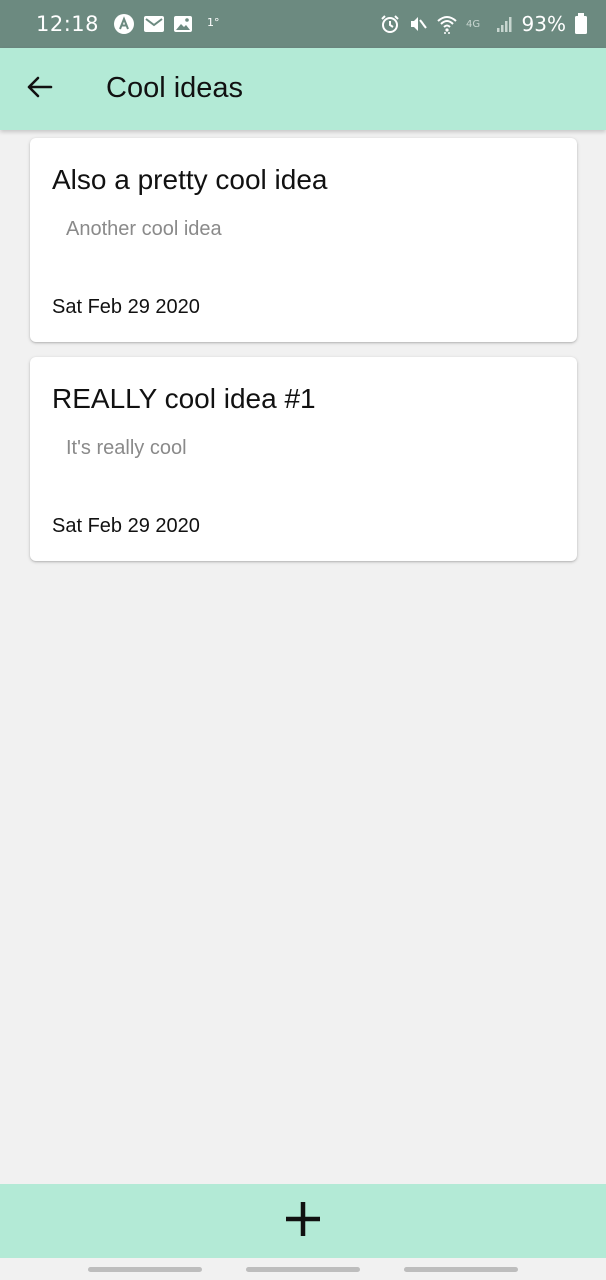  Describe the element at coordinates (543, 24) in the screenshot. I see `battery-percent: 93%` at that location.